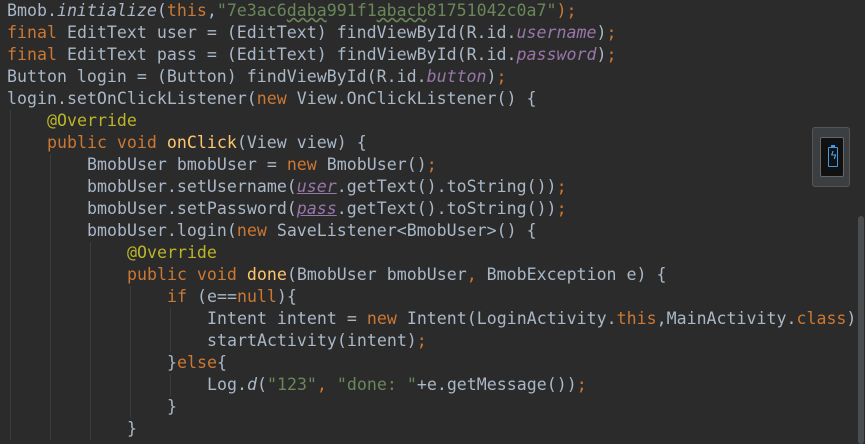 Image resolution: width=865 pixels, height=444 pixels. Describe the element at coordinates (32, 10) in the screenshot. I see `code-token: Bmob.` at that location.